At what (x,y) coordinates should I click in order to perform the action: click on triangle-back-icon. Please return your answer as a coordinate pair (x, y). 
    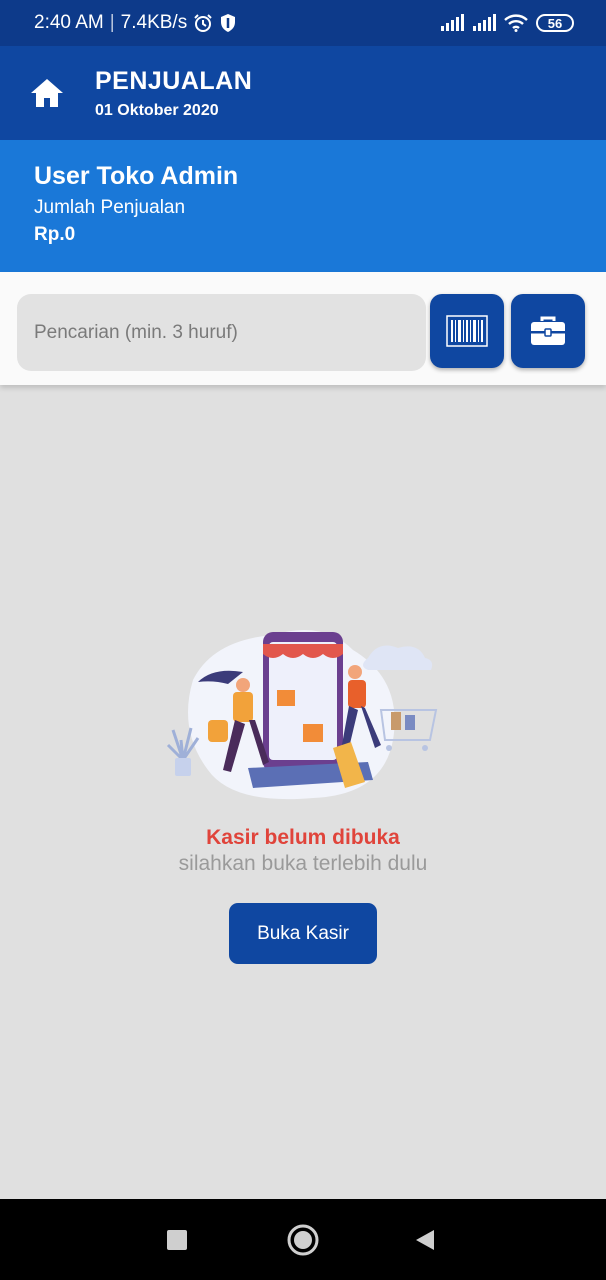
    Looking at the image, I should click on (425, 1240).